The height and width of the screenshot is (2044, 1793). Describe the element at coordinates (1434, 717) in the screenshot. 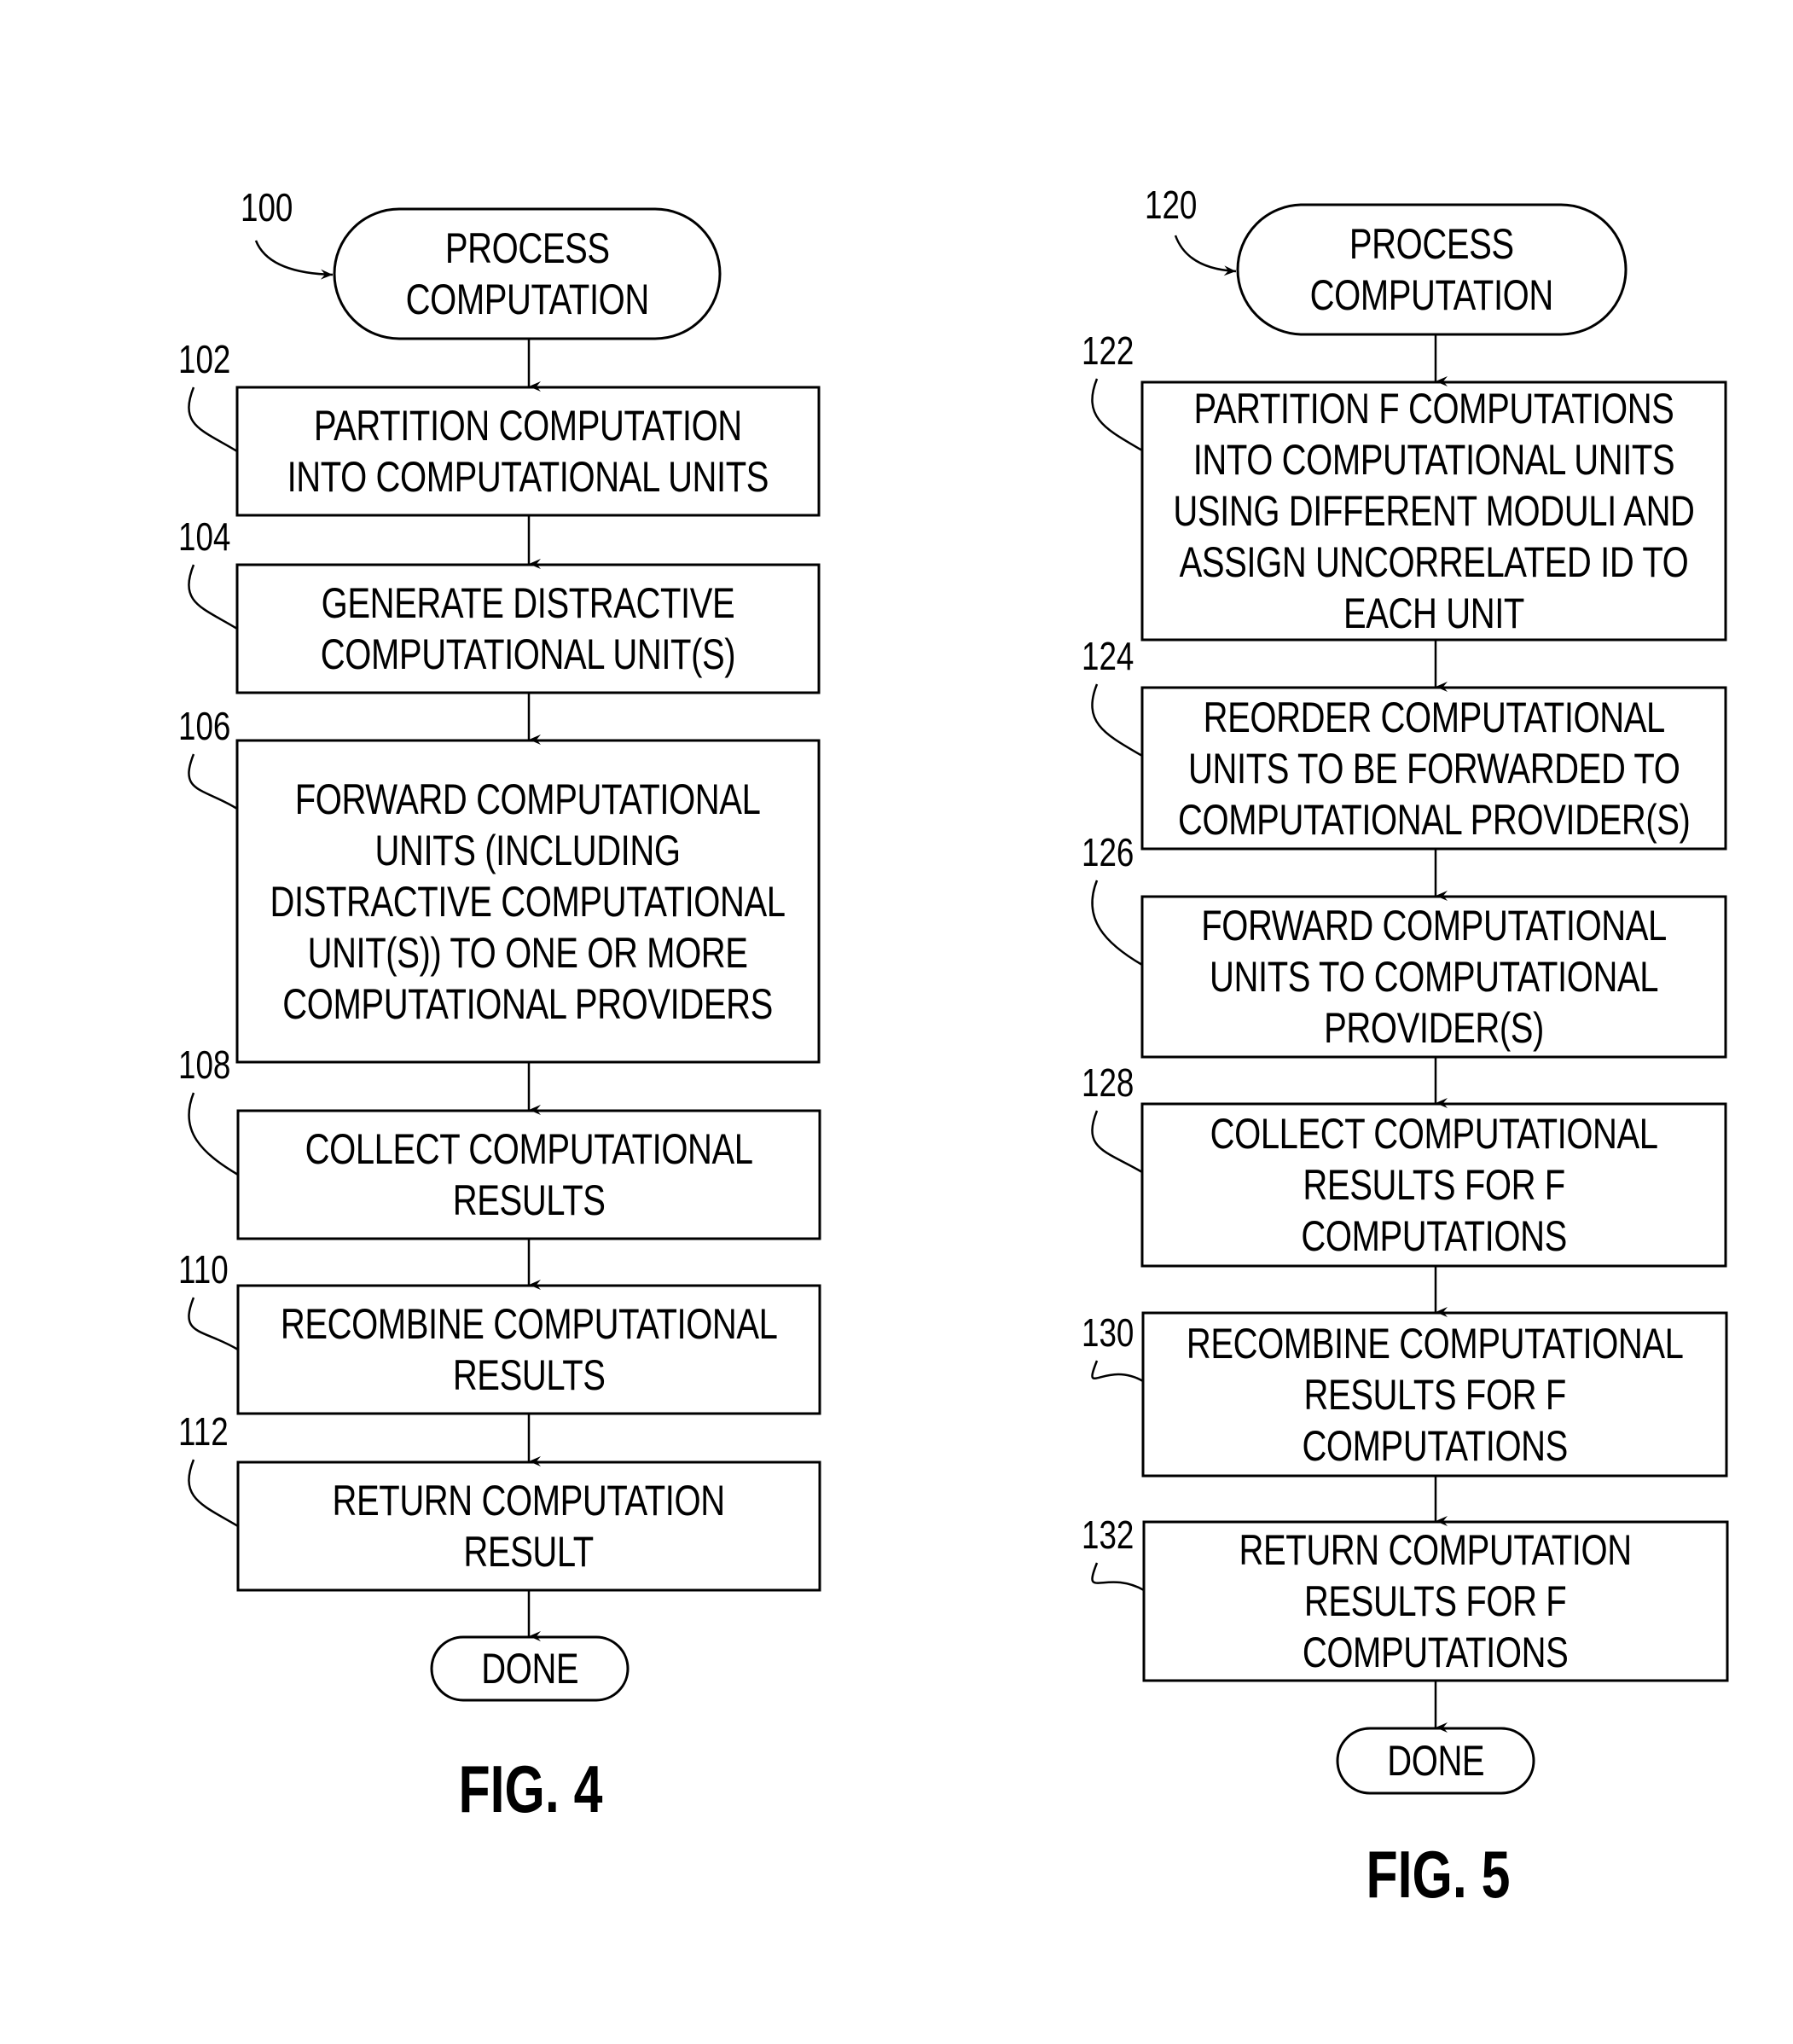

I see `fig-5-step-124-label-line: REORDER COMPUTATIONAL` at that location.